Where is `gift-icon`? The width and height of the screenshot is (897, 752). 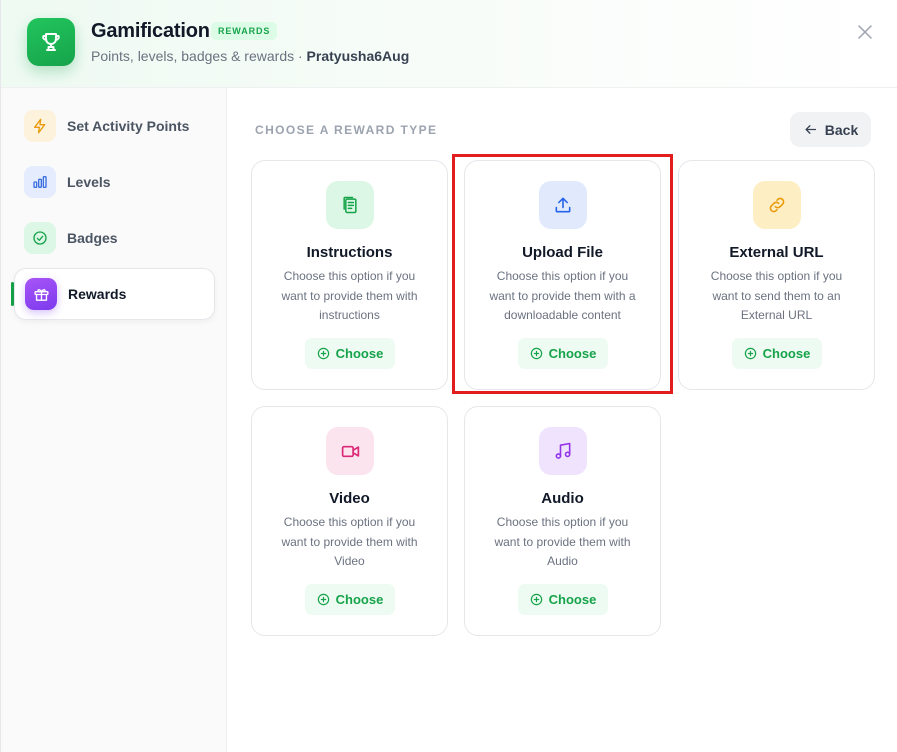
gift-icon is located at coordinates (41, 294).